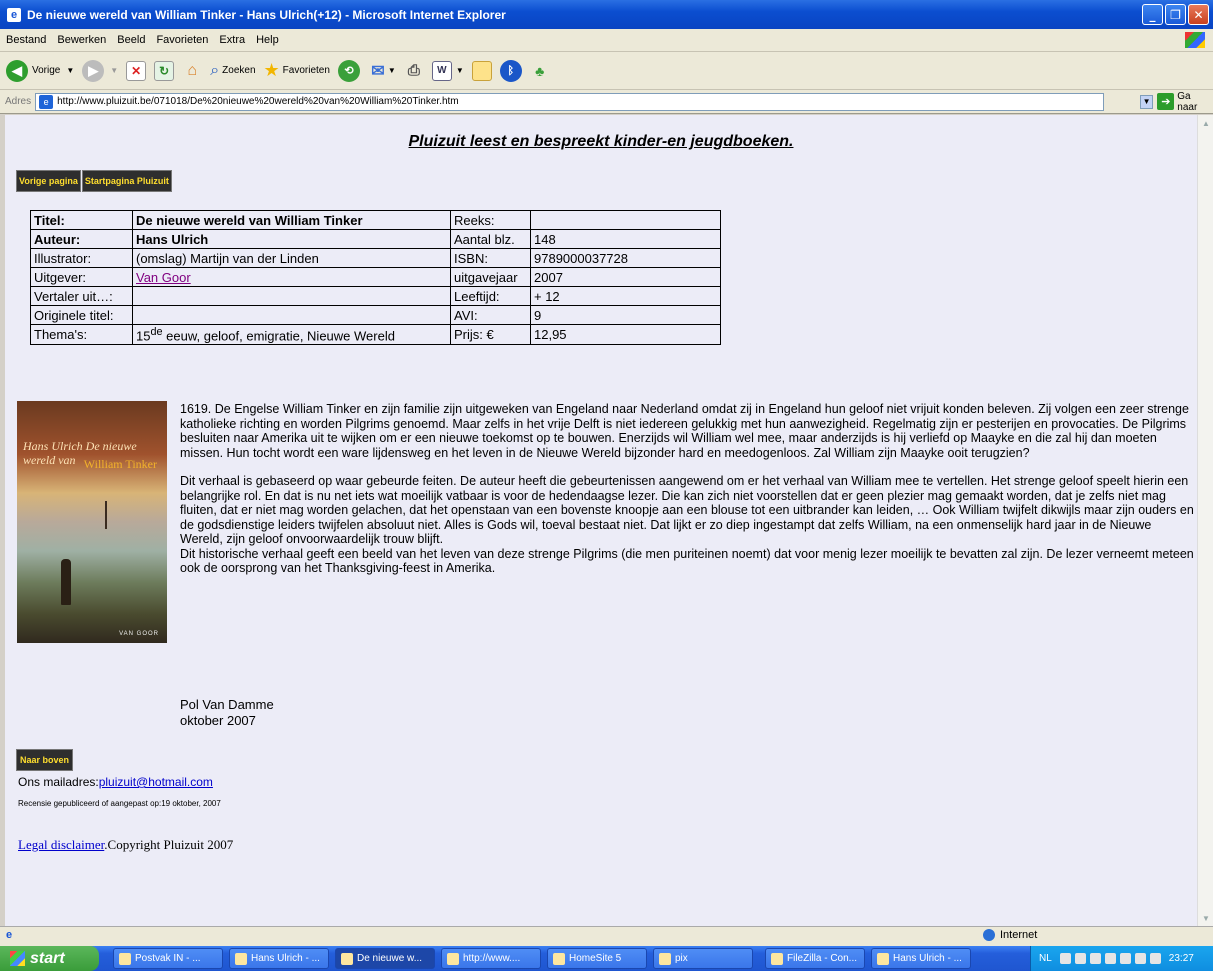 The width and height of the screenshot is (1213, 971). Describe the element at coordinates (81, 315) in the screenshot. I see `table-cell: Originele titel:` at that location.